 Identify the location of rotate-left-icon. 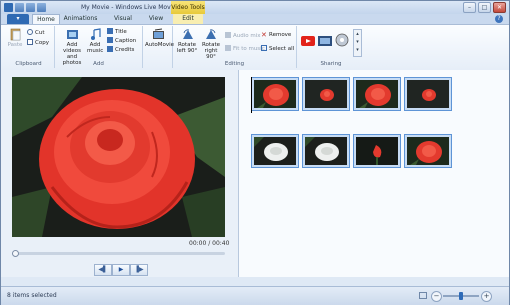
(187, 34).